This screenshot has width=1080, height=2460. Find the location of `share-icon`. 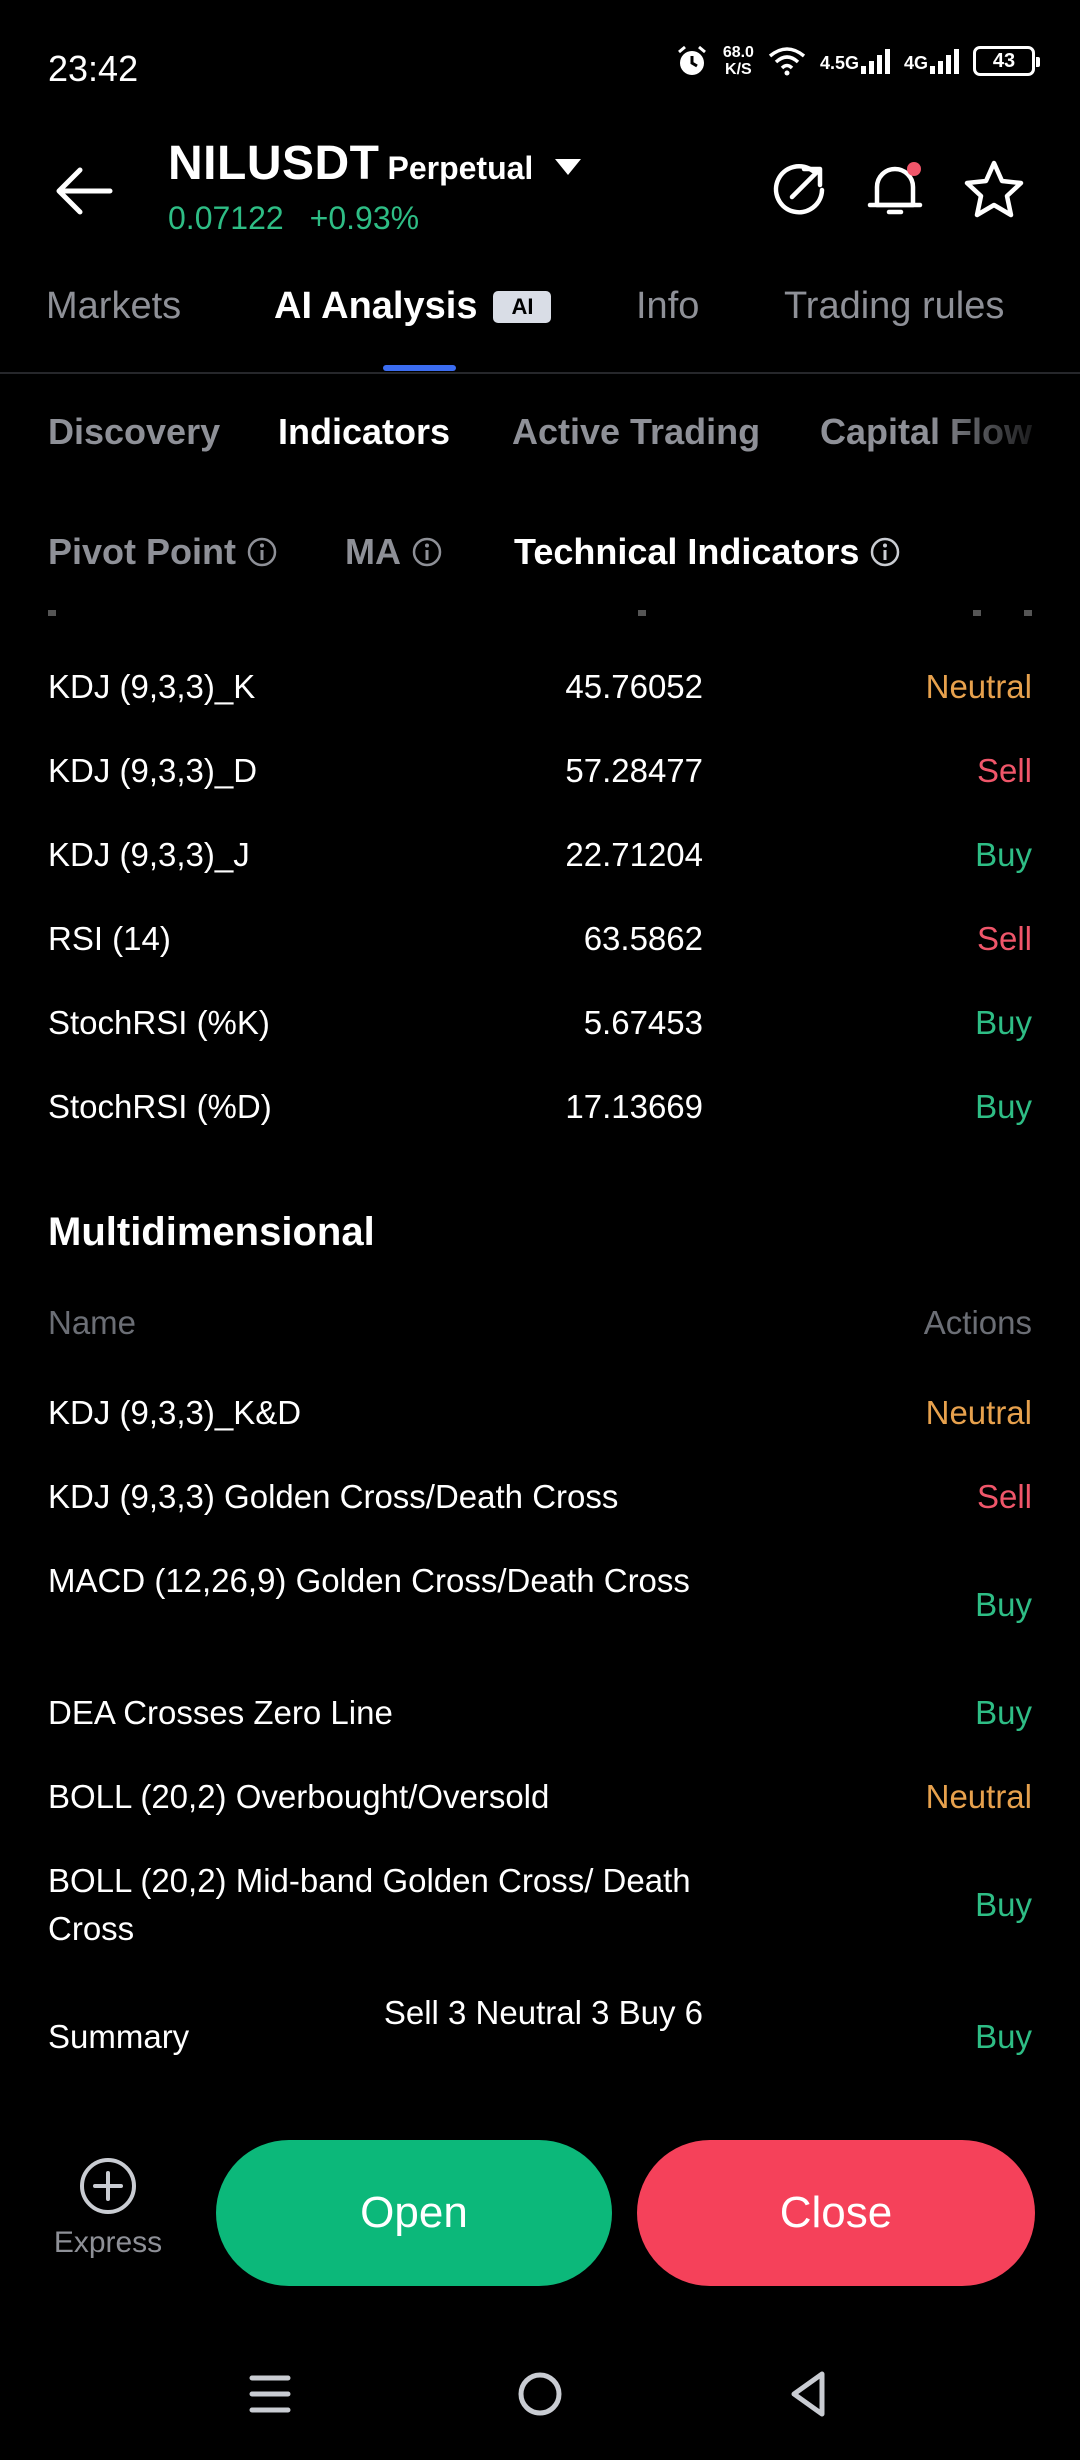

share-icon is located at coordinates (799, 190).